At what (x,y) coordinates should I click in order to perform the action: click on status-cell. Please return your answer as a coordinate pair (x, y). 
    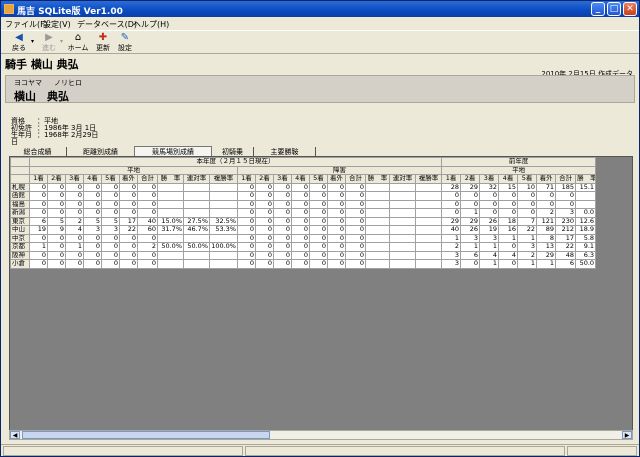
    Looking at the image, I should click on (602, 451).